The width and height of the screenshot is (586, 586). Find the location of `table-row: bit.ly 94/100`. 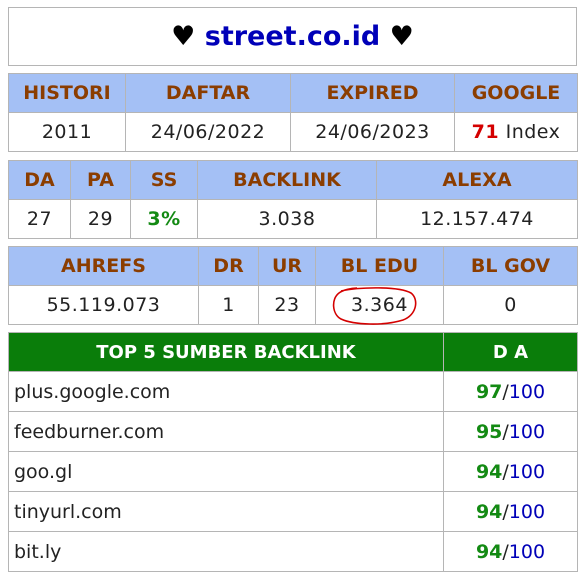

table-row: bit.ly 94/100 is located at coordinates (293, 551).